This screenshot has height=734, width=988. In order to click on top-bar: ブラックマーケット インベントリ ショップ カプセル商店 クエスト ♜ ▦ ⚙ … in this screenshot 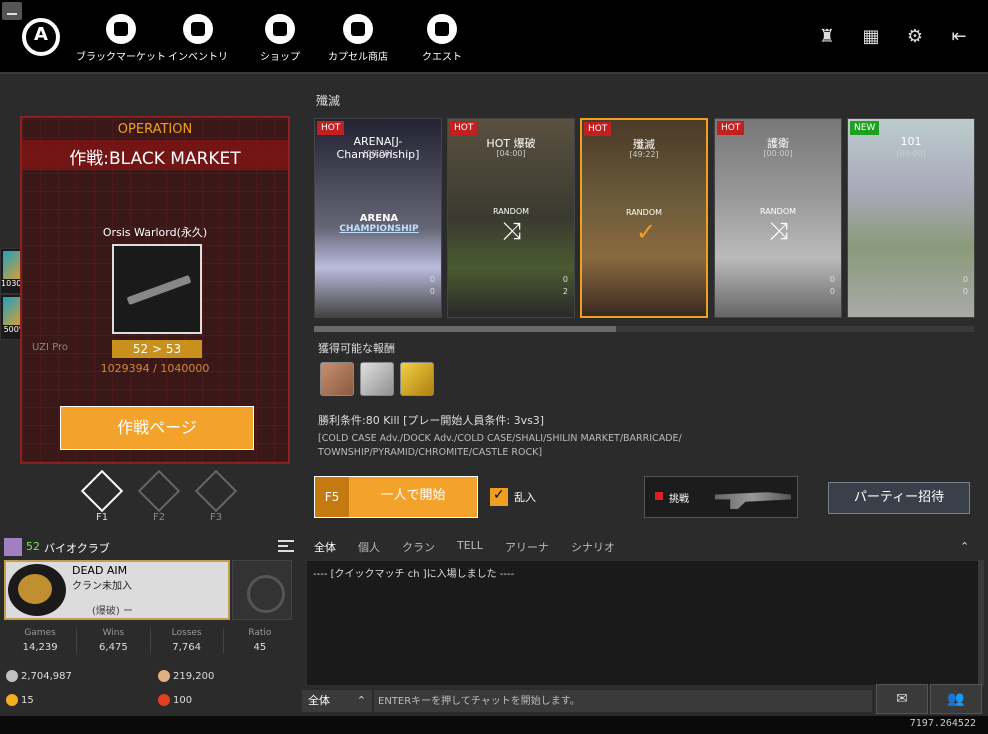, I will do `click(494, 36)`.